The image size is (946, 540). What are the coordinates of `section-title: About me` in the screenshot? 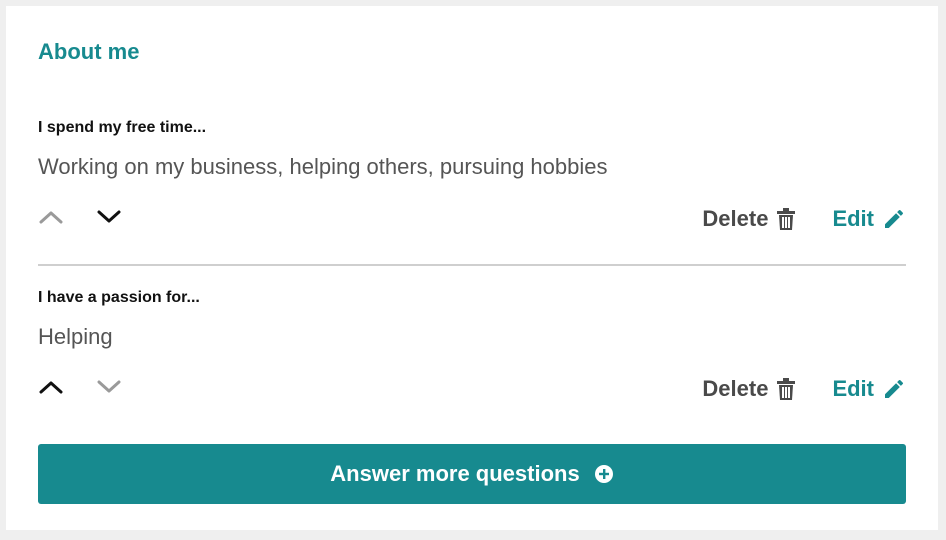 It's located at (89, 51).